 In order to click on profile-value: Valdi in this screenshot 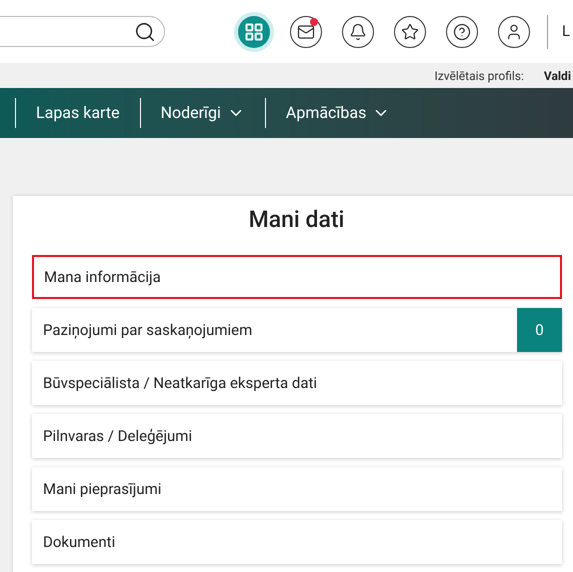, I will do `click(557, 76)`.